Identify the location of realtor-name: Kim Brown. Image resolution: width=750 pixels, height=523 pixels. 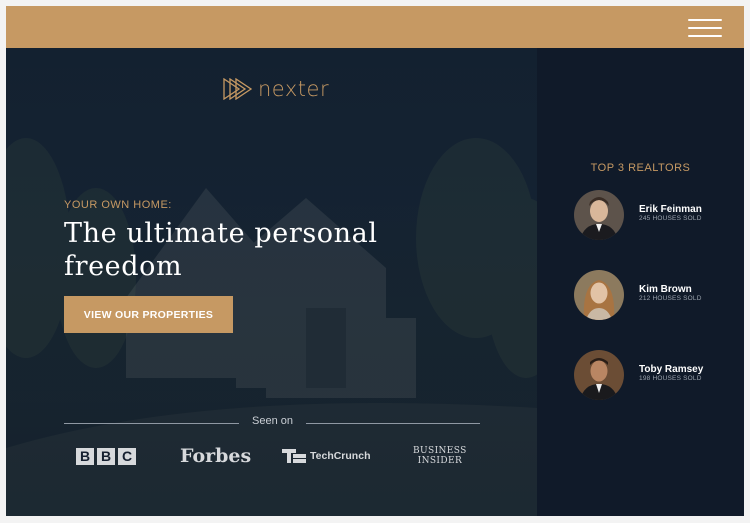
(665, 289).